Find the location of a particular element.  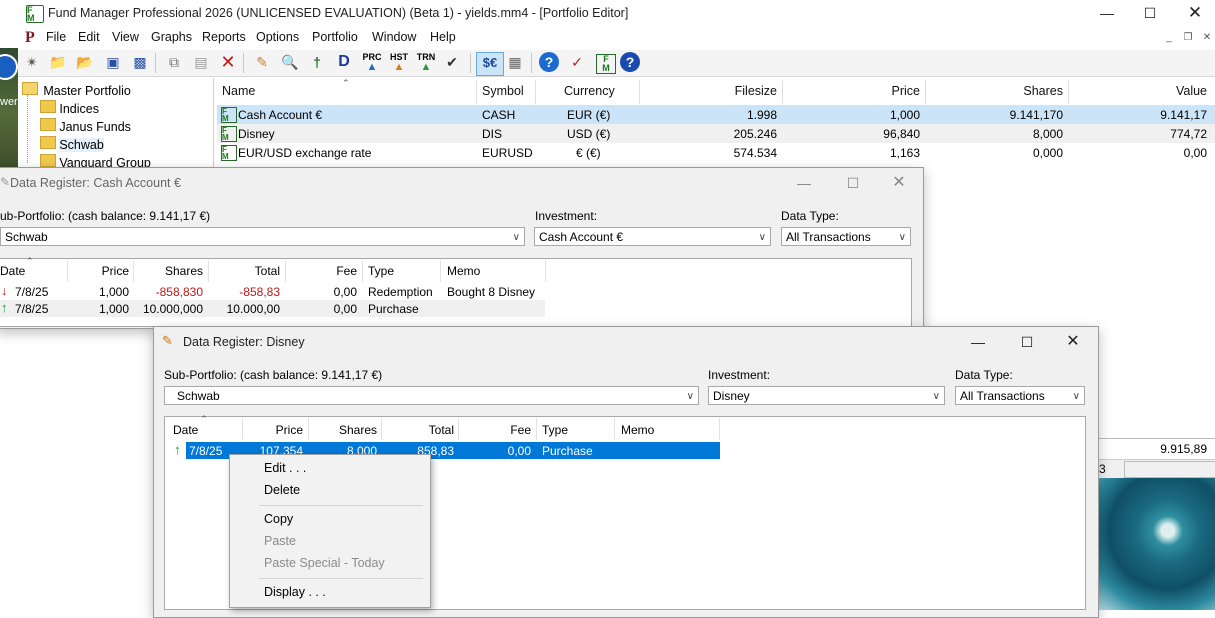

save-icon: ▣ is located at coordinates (113, 62).